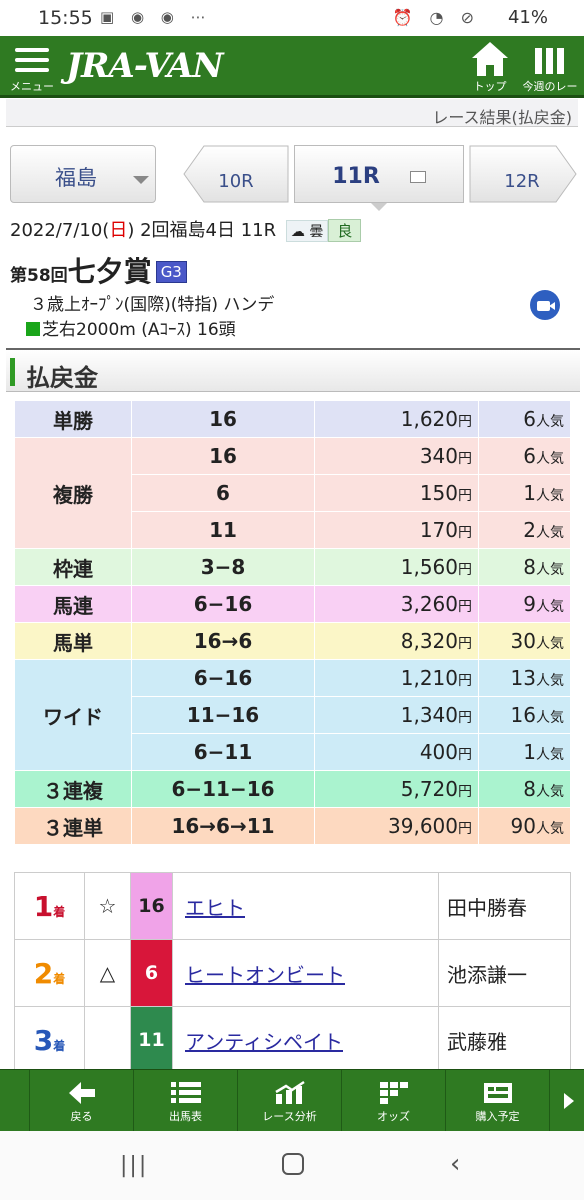  I want to click on payout-amount: 8,320円, so click(396, 641).